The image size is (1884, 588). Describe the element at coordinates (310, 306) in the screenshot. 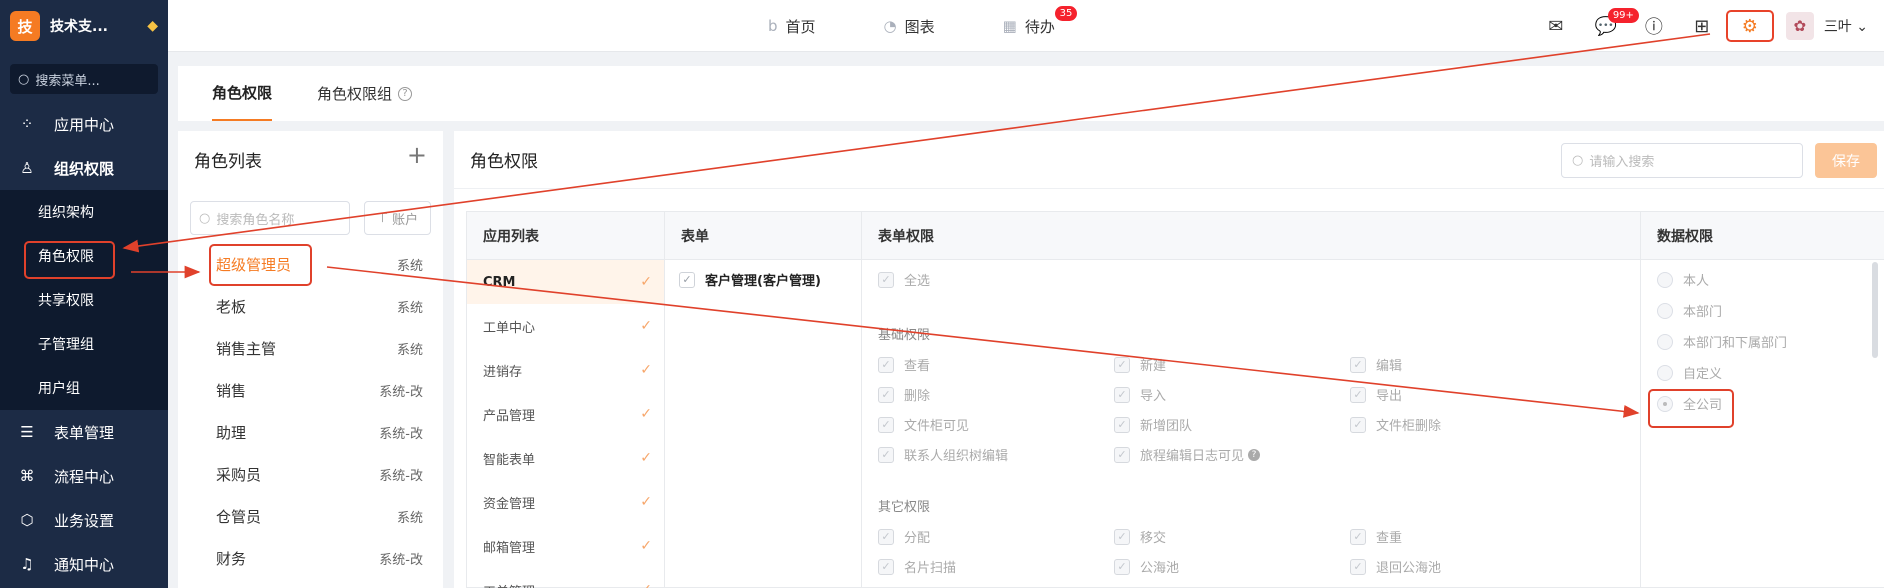

I see `role-row: 老板 系统` at that location.